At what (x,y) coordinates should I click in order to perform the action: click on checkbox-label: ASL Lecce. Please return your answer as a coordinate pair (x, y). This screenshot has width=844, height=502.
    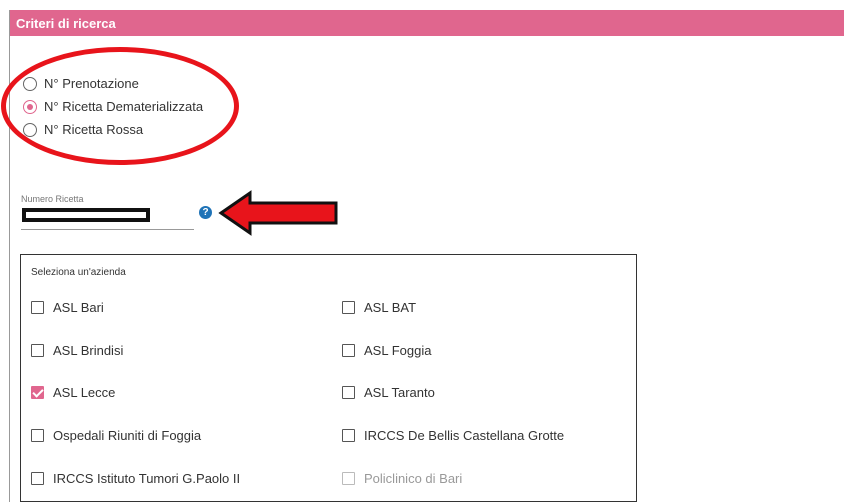
    Looking at the image, I should click on (84, 392).